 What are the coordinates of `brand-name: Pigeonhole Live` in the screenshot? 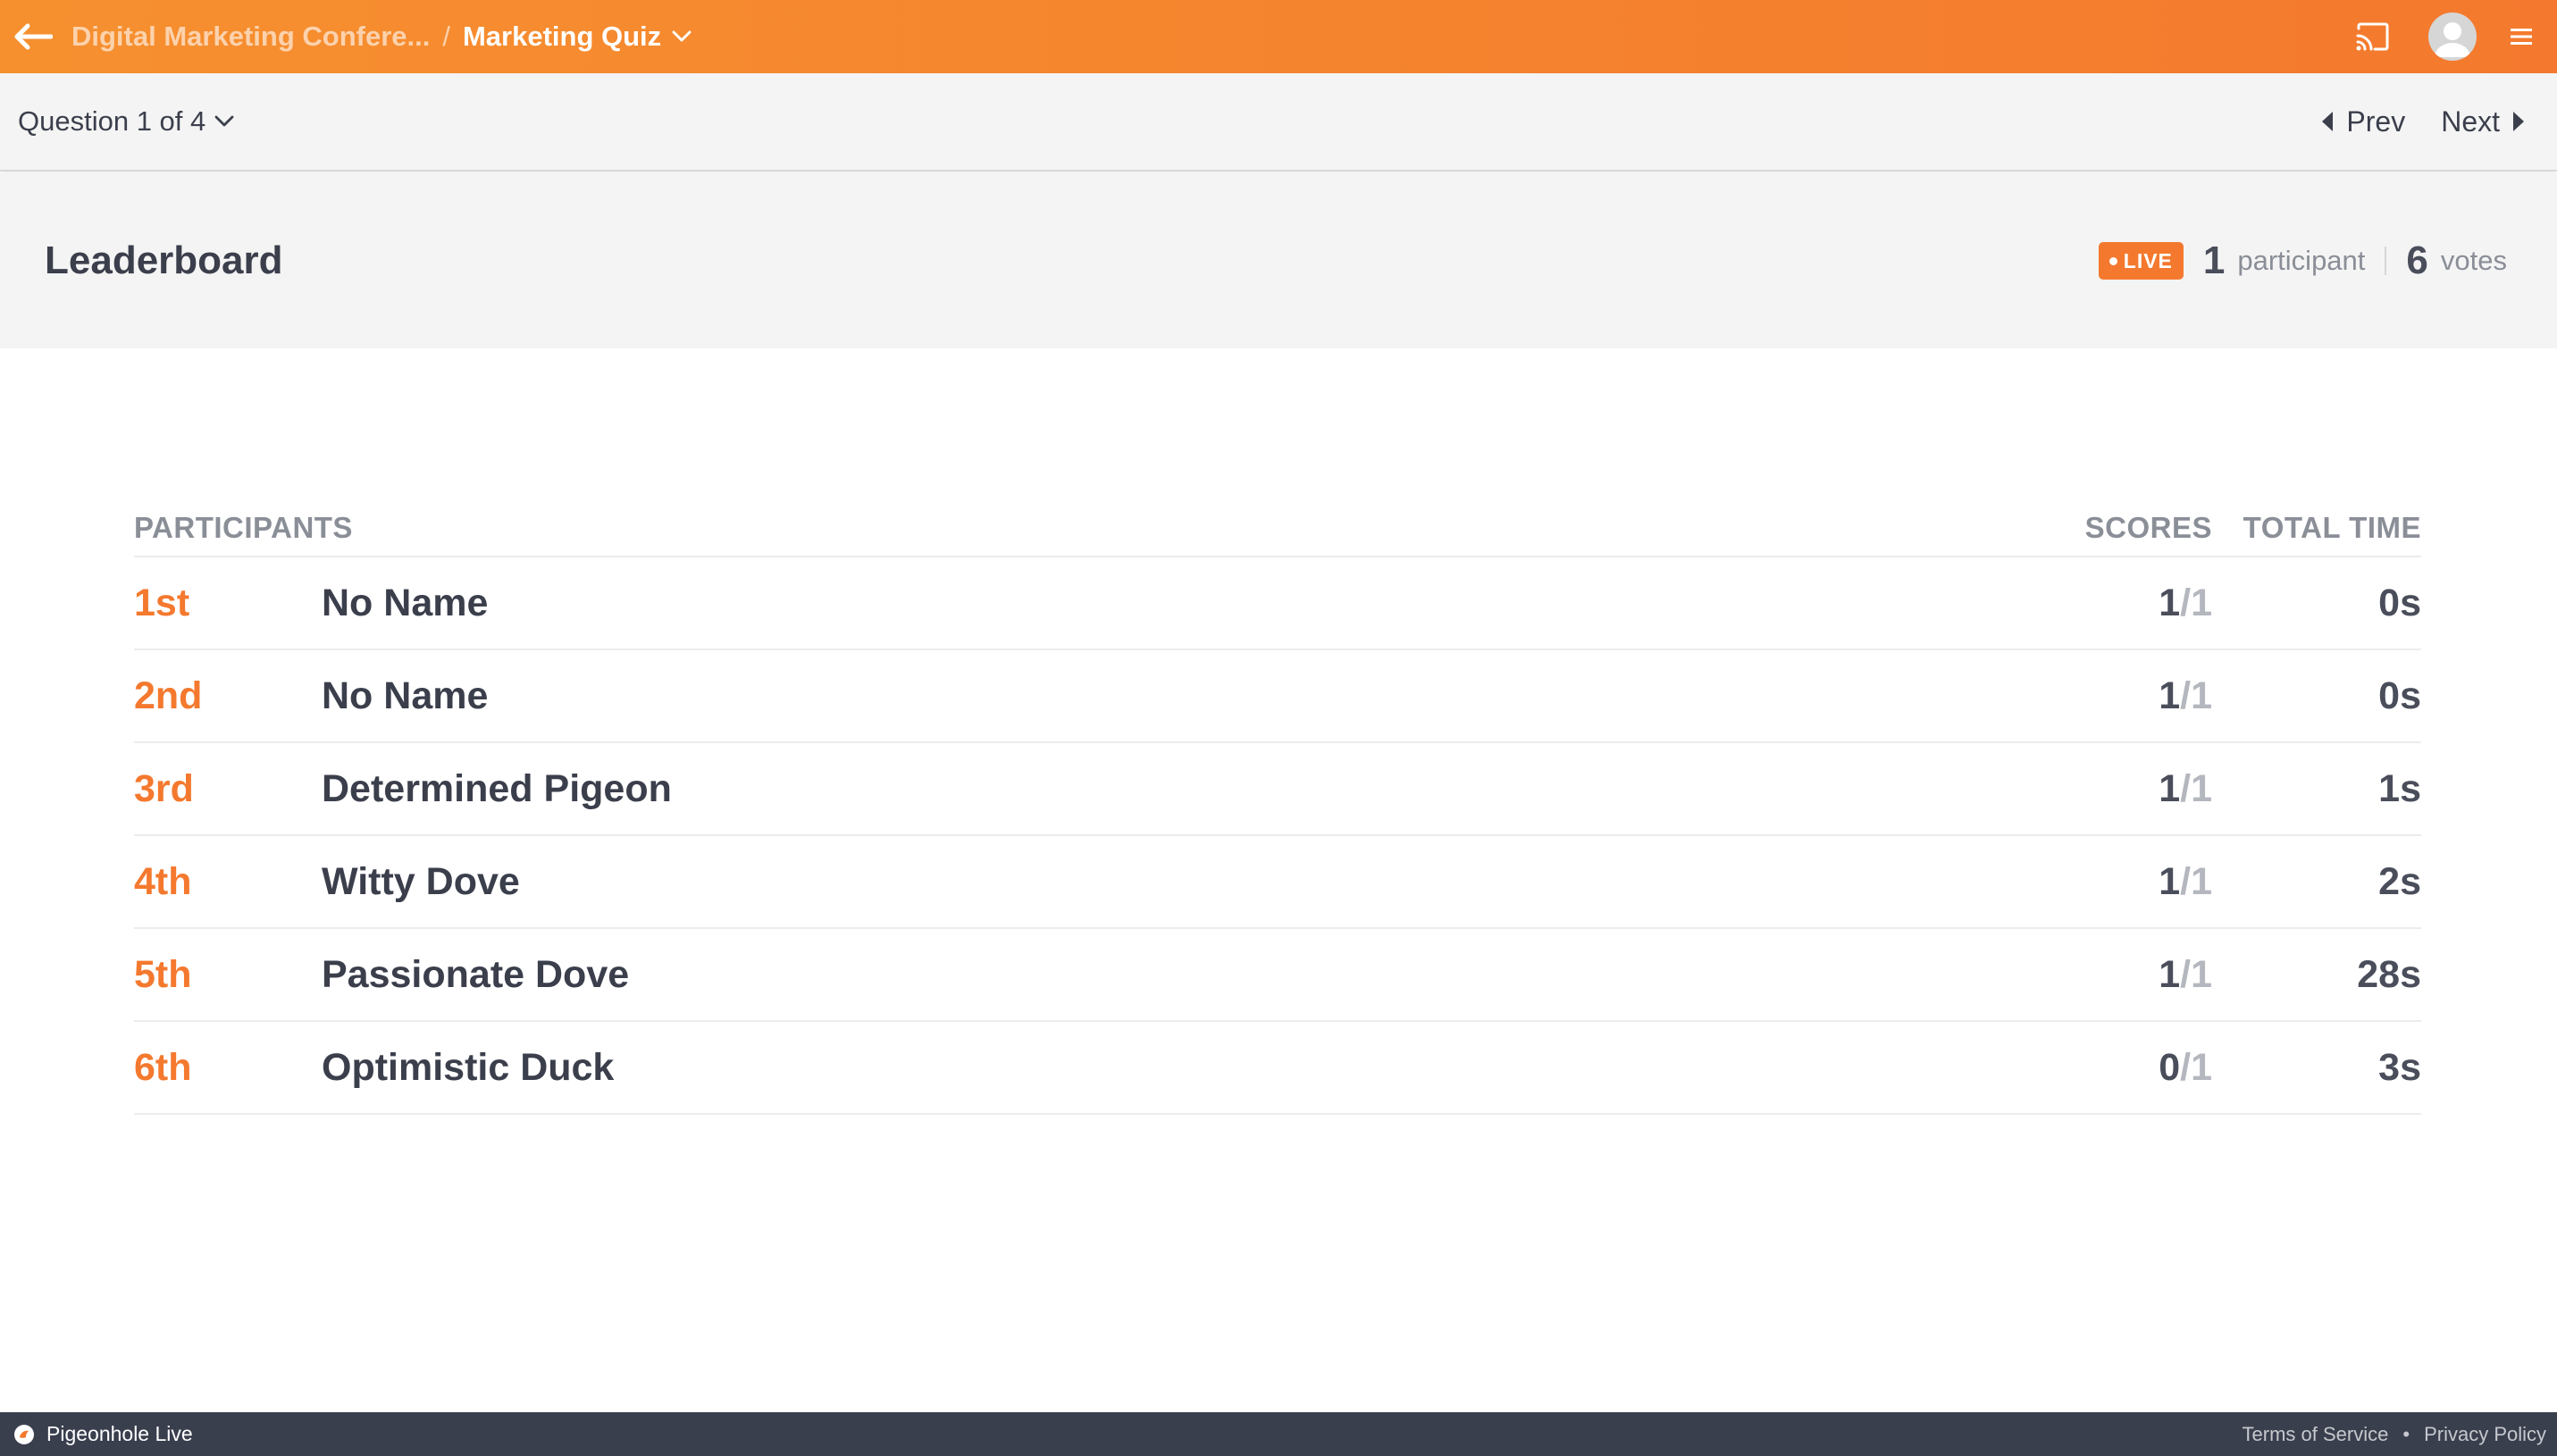 It's located at (120, 1433).